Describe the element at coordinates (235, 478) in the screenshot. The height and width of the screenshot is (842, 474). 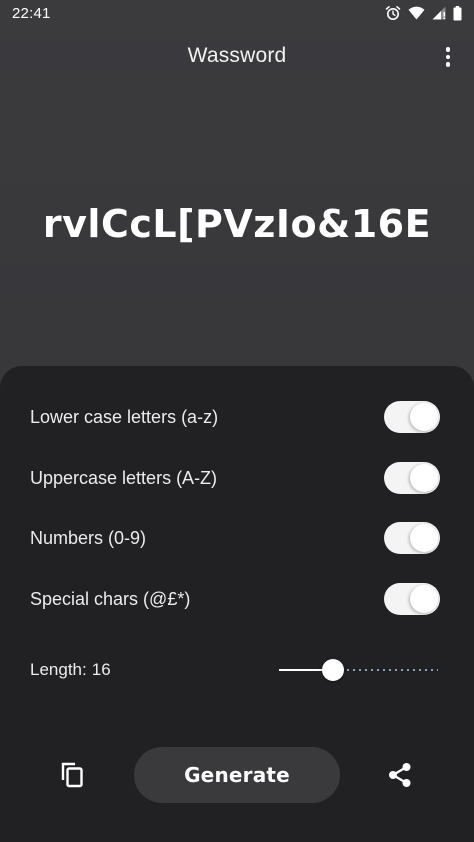
I see `option-row-uppercase: Uppercase letters (A-Z)` at that location.